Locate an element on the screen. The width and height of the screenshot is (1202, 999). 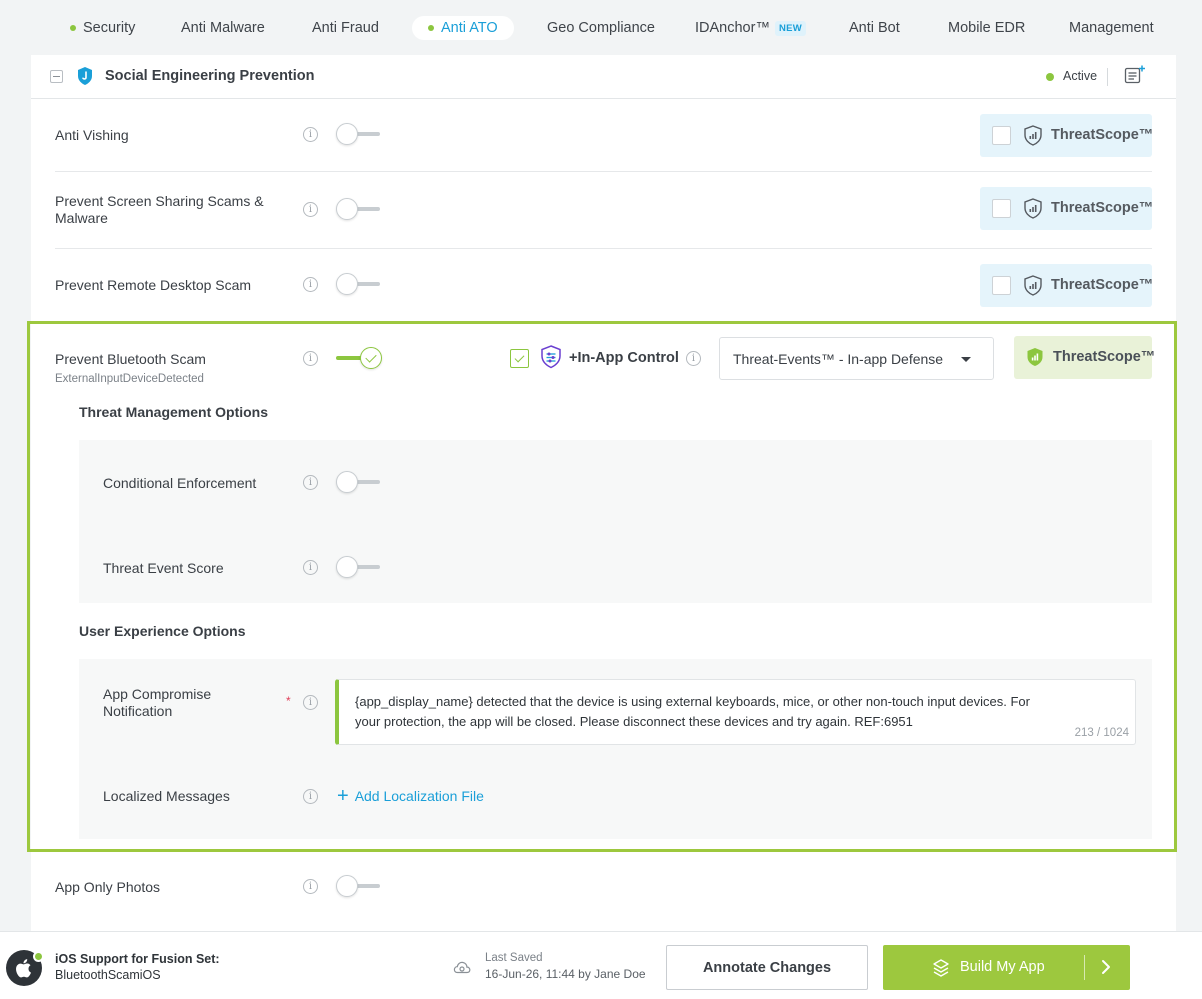
tab-label: Geo Compliance is located at coordinates (601, 28).